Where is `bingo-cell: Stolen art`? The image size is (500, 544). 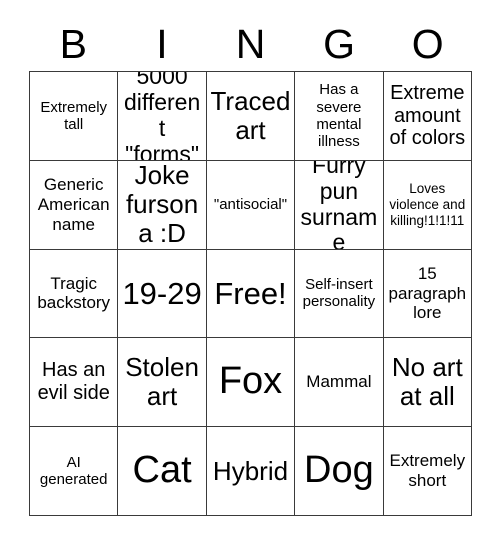 bingo-cell: Stolen art is located at coordinates (162, 383).